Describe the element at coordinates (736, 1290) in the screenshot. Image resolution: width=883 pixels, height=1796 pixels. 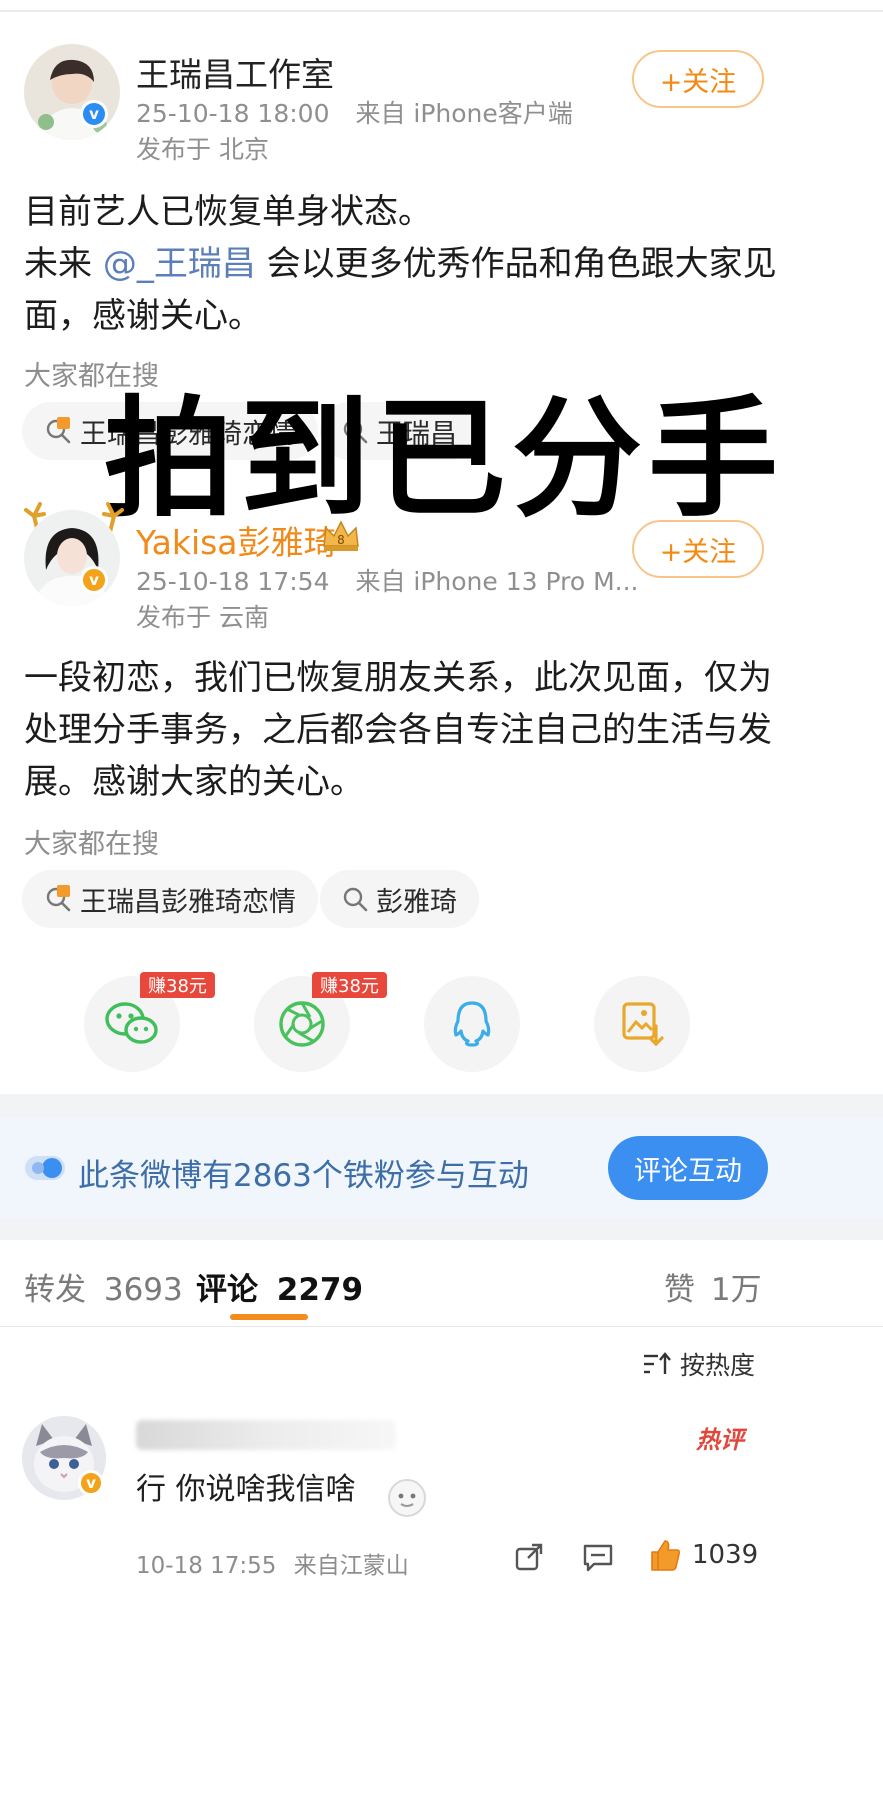
I see `tab-likes-count: 1万` at that location.